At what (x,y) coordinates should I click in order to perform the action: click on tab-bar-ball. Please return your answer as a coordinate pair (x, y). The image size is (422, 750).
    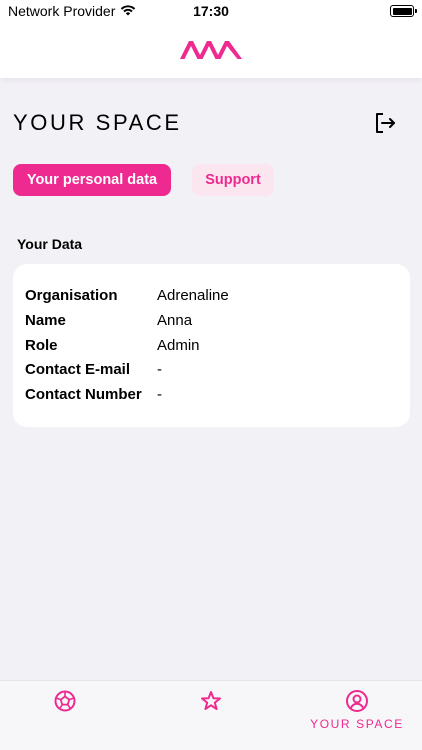
    Looking at the image, I should click on (65, 701).